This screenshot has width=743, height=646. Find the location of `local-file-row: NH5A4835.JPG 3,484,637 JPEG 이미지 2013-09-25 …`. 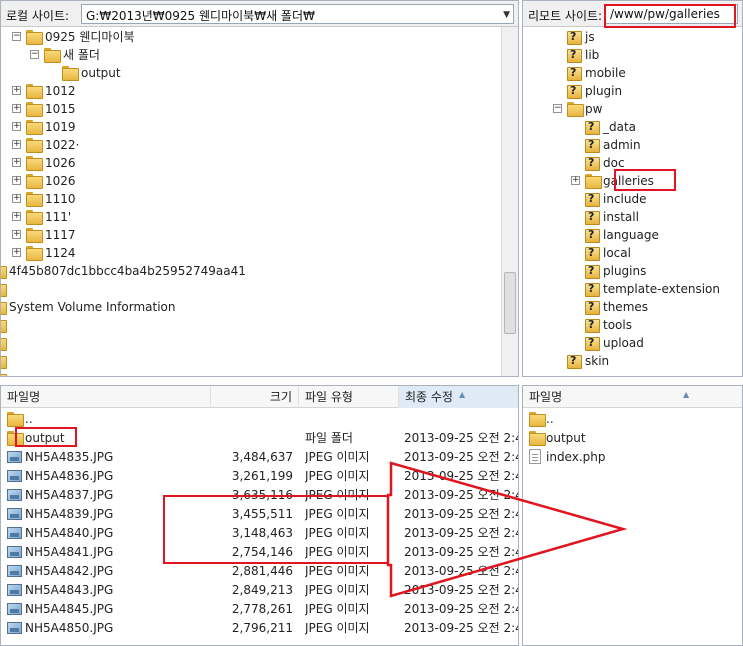

local-file-row: NH5A4835.JPG 3,484,637 JPEG 이미지 2013-09-25 … is located at coordinates (259, 457).